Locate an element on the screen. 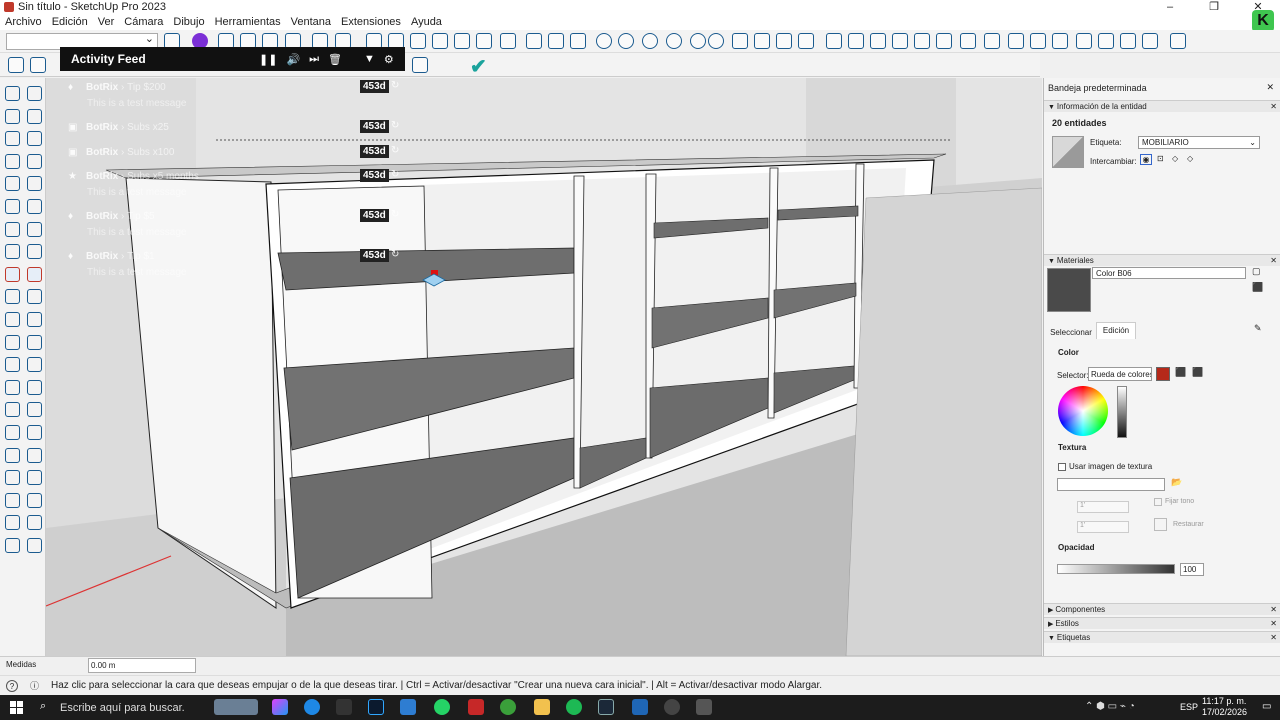 This screenshot has height=720, width=1280. orbit-icon is located at coordinates (12, 410).